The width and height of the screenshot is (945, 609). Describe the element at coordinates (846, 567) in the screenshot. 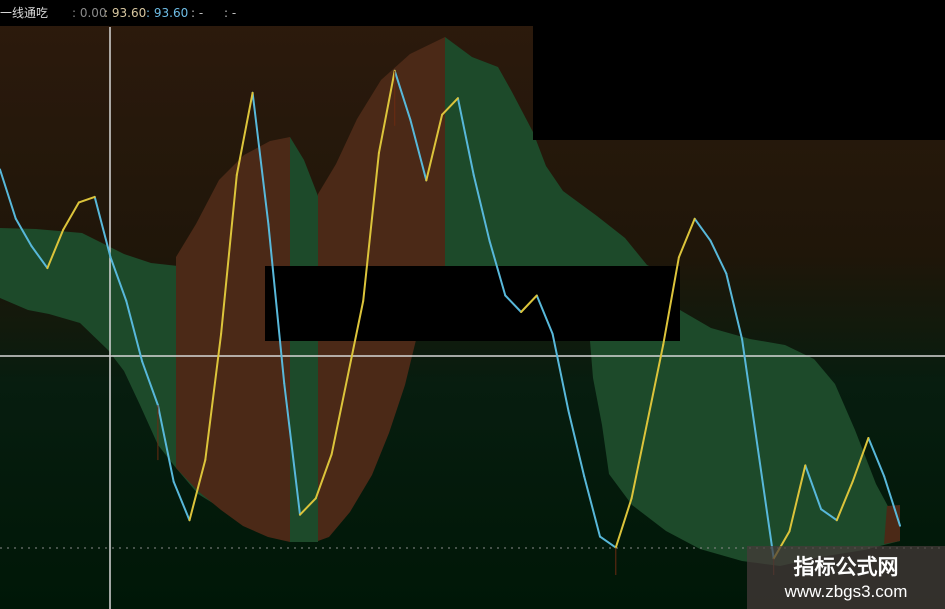

I see `watermark-title: 指标公式网` at that location.